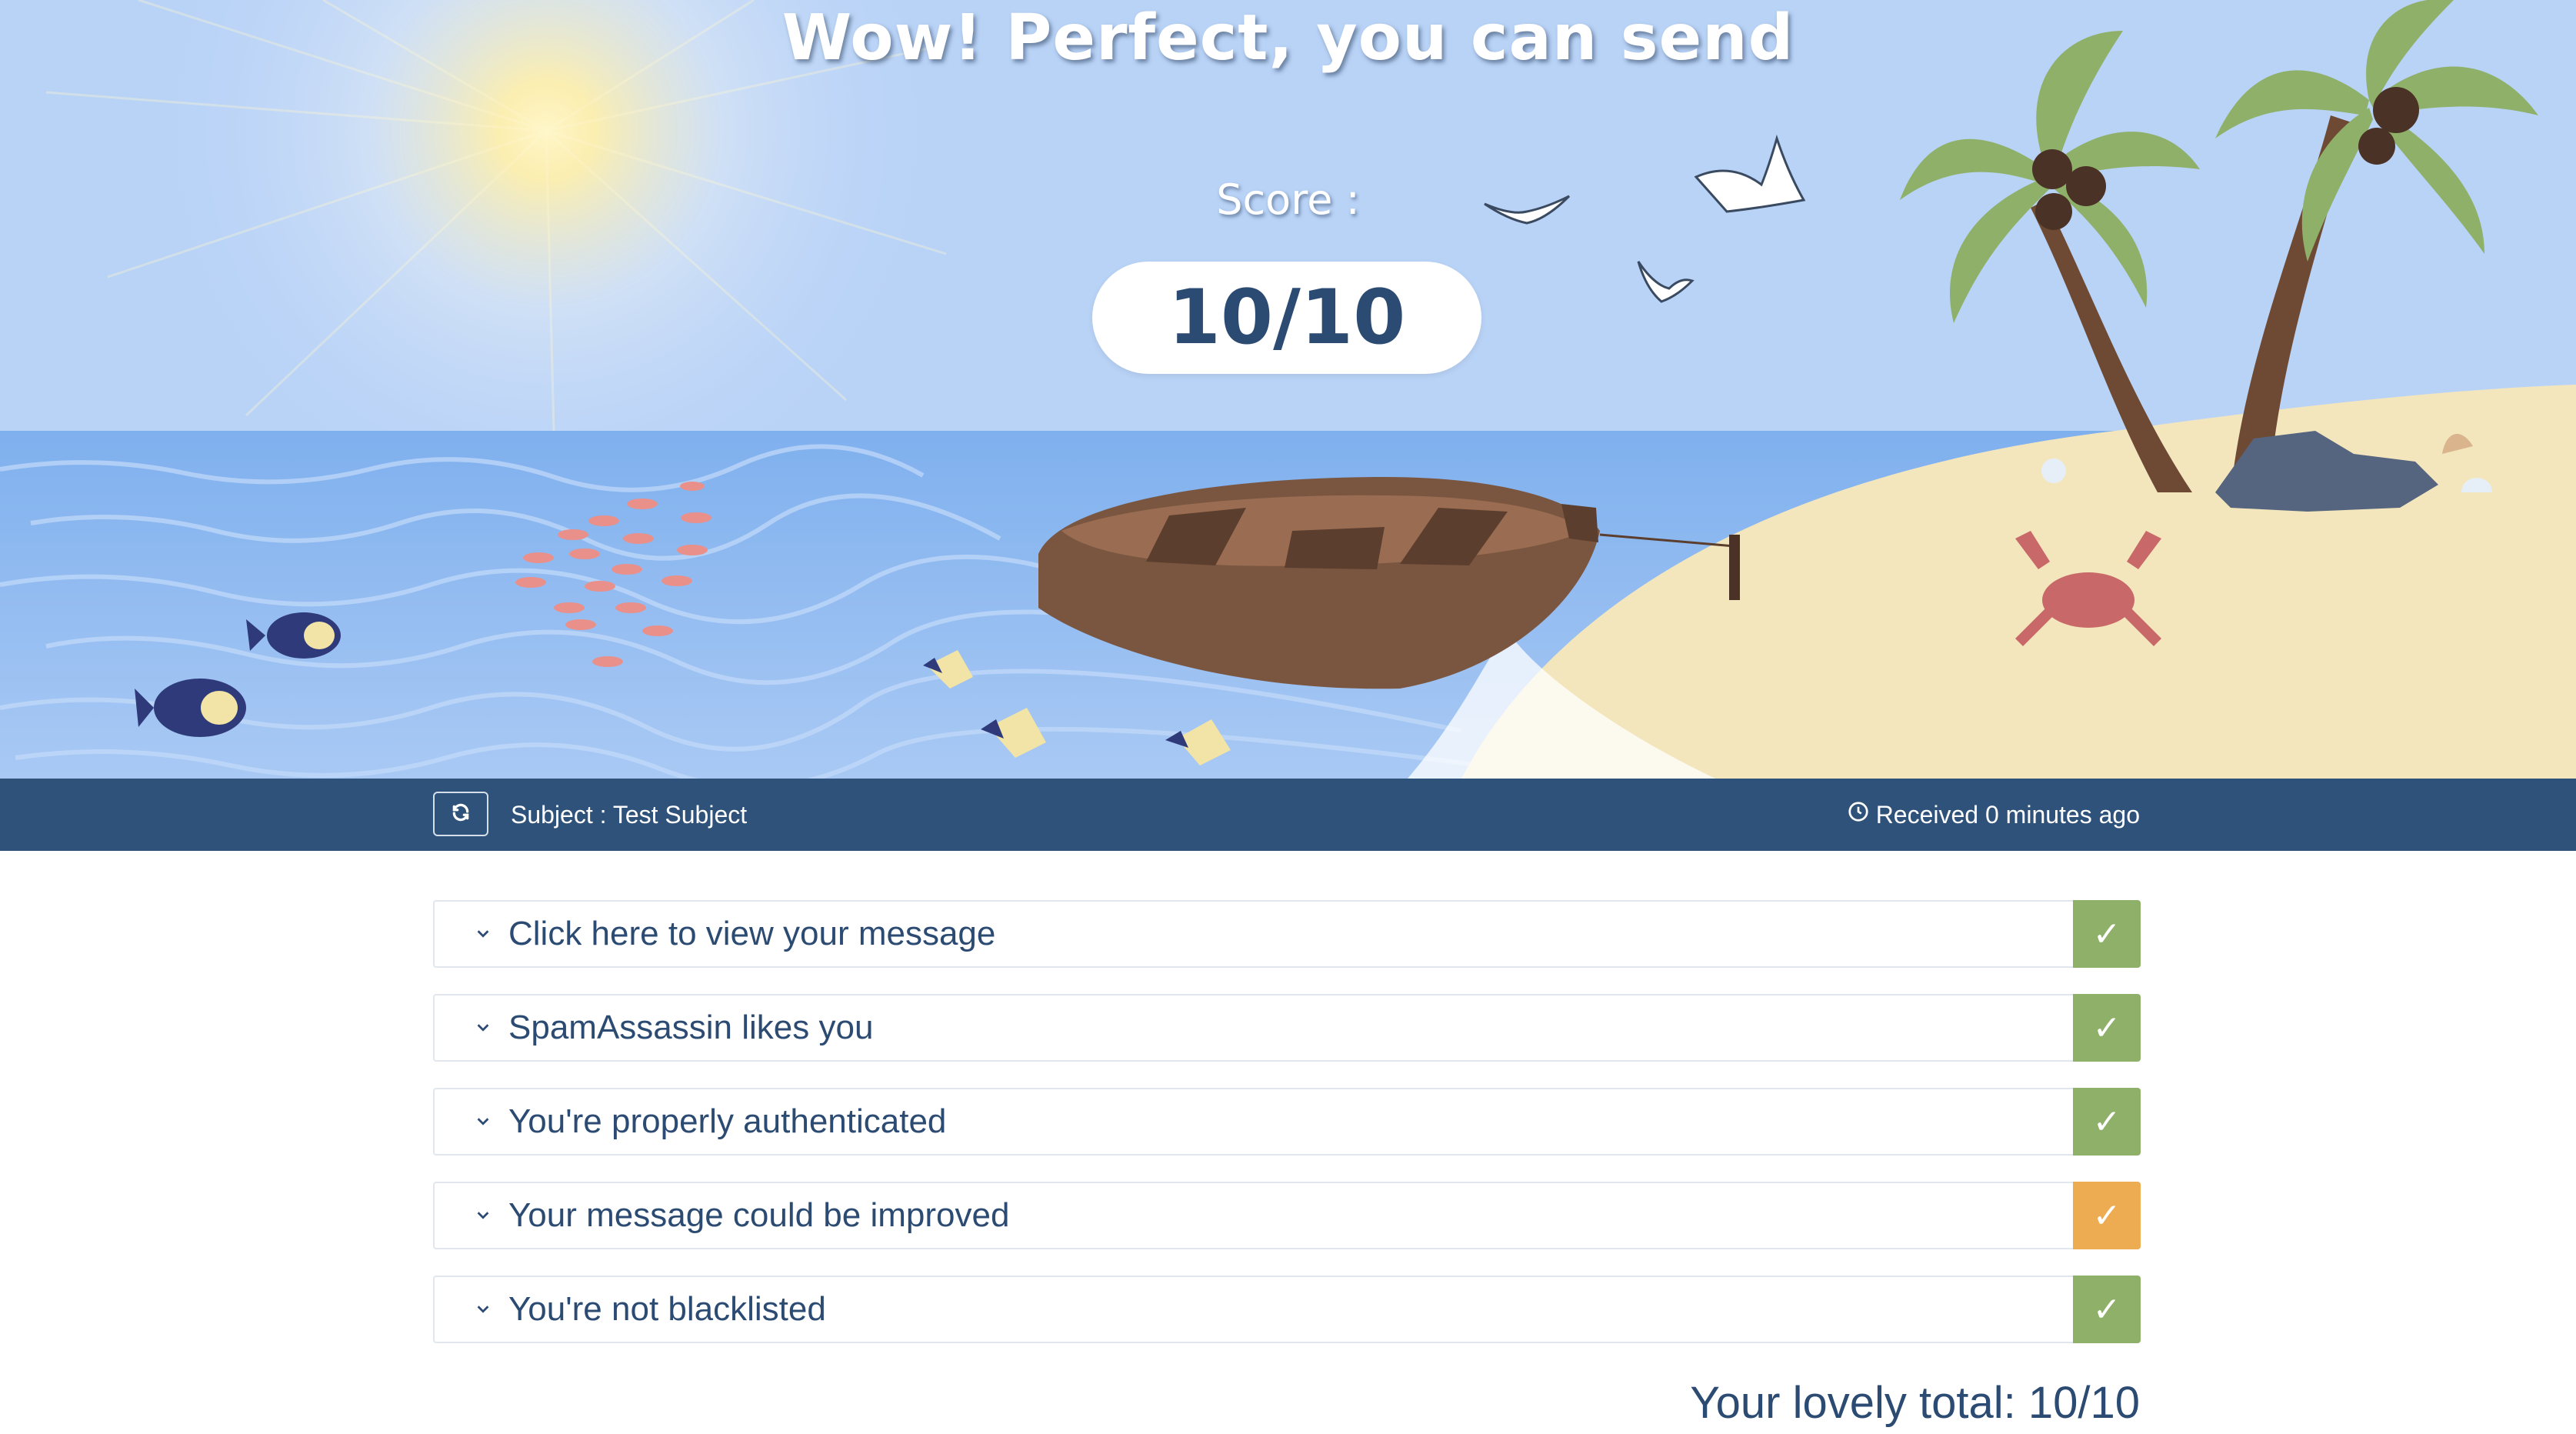 This screenshot has height=1434, width=2576. Describe the element at coordinates (1287, 1028) in the screenshot. I see `check-row-spamassassin: SpamAssassin likes you ✓` at that location.